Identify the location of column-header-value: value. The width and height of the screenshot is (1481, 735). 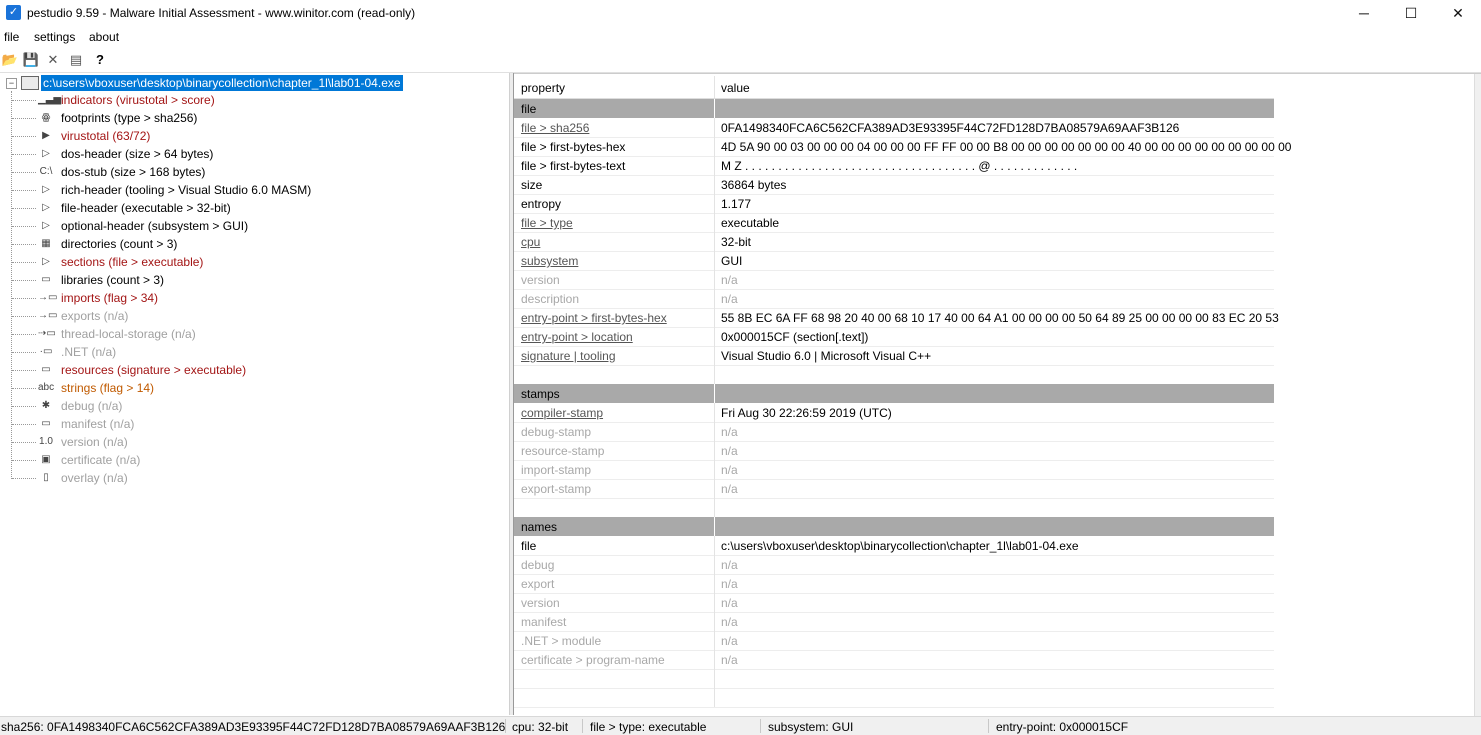
(735, 88).